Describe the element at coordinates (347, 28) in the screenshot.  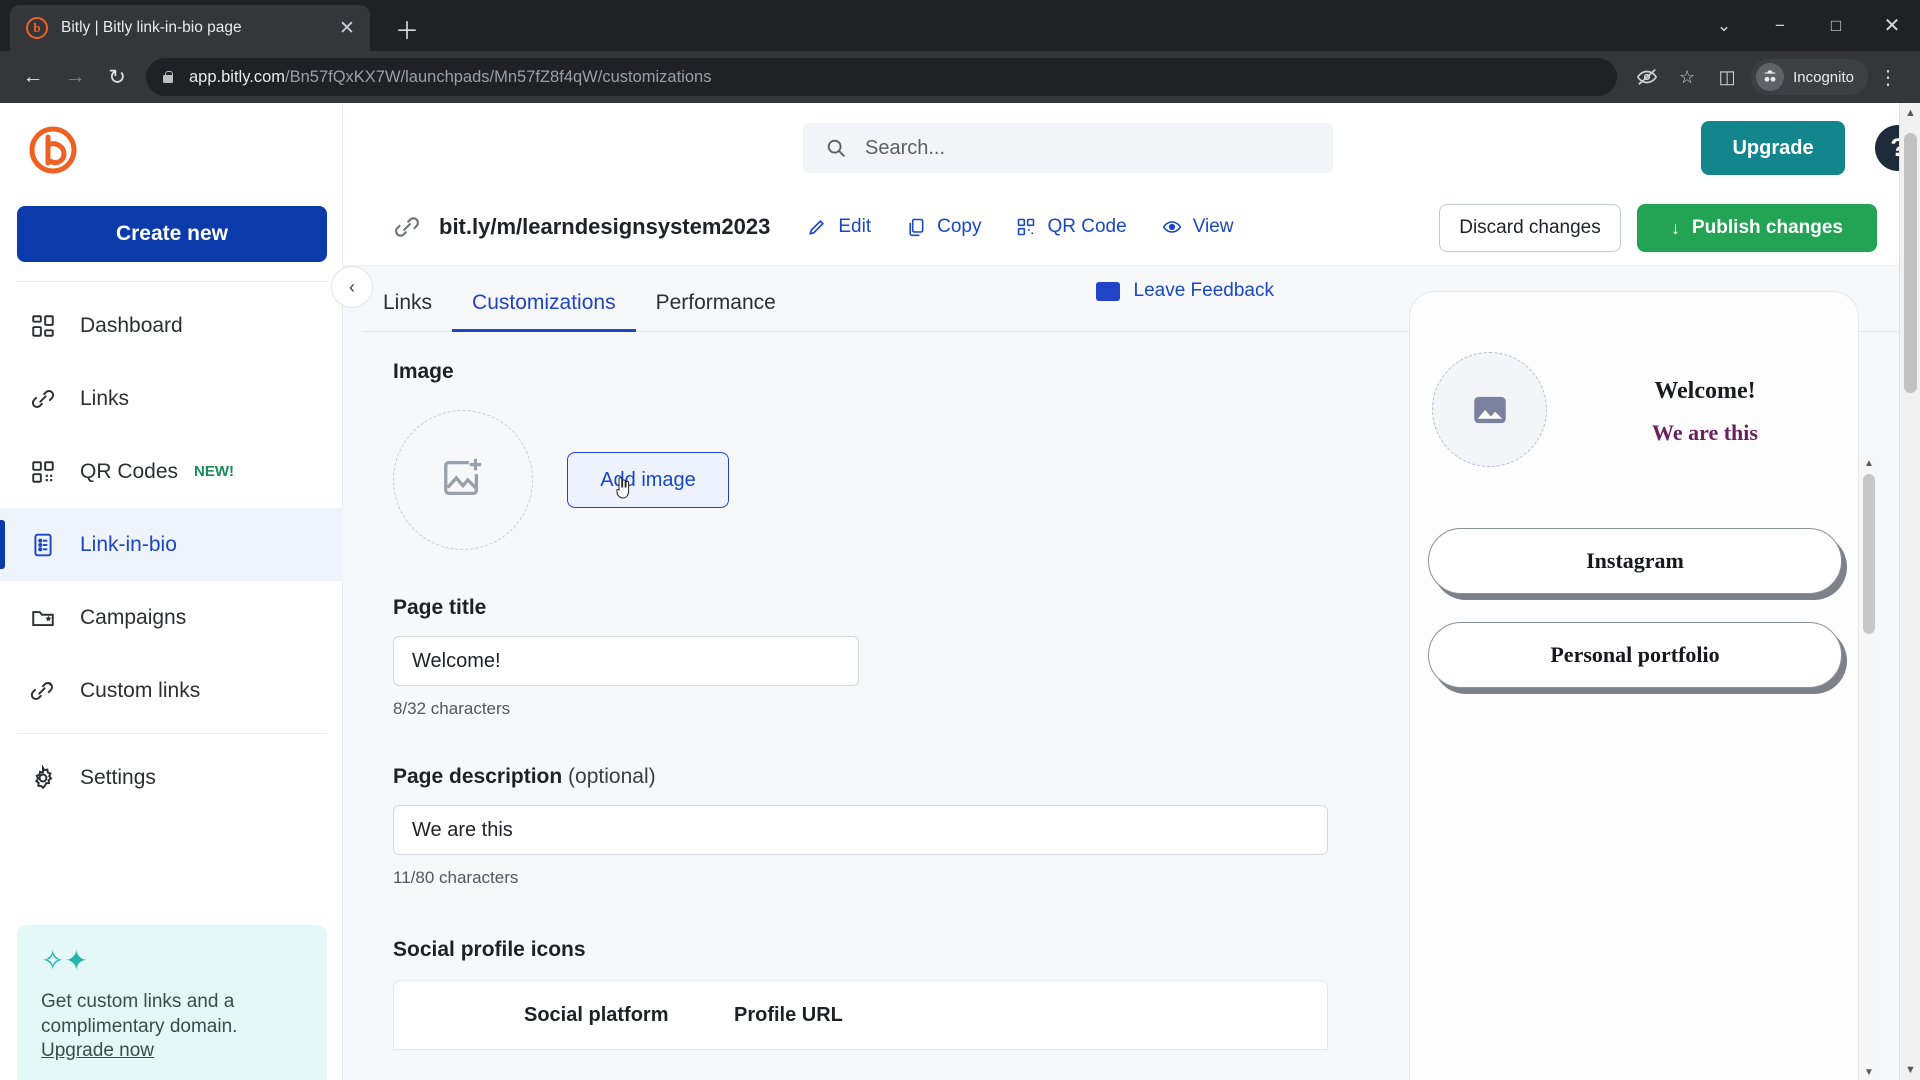
I see `close-icon: ✕` at that location.